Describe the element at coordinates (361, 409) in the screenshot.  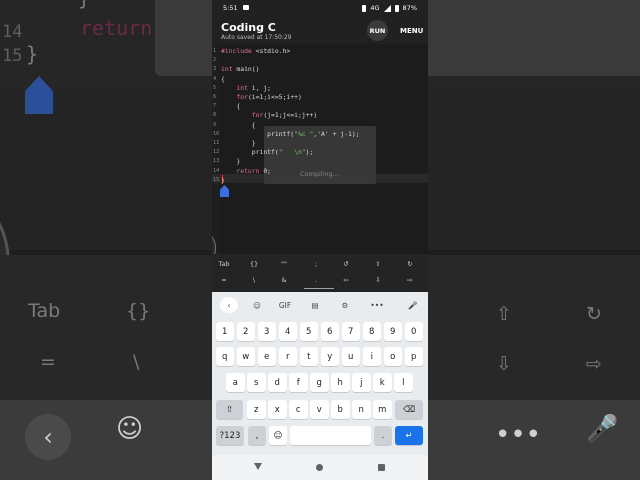
I see `key-n: n` at that location.